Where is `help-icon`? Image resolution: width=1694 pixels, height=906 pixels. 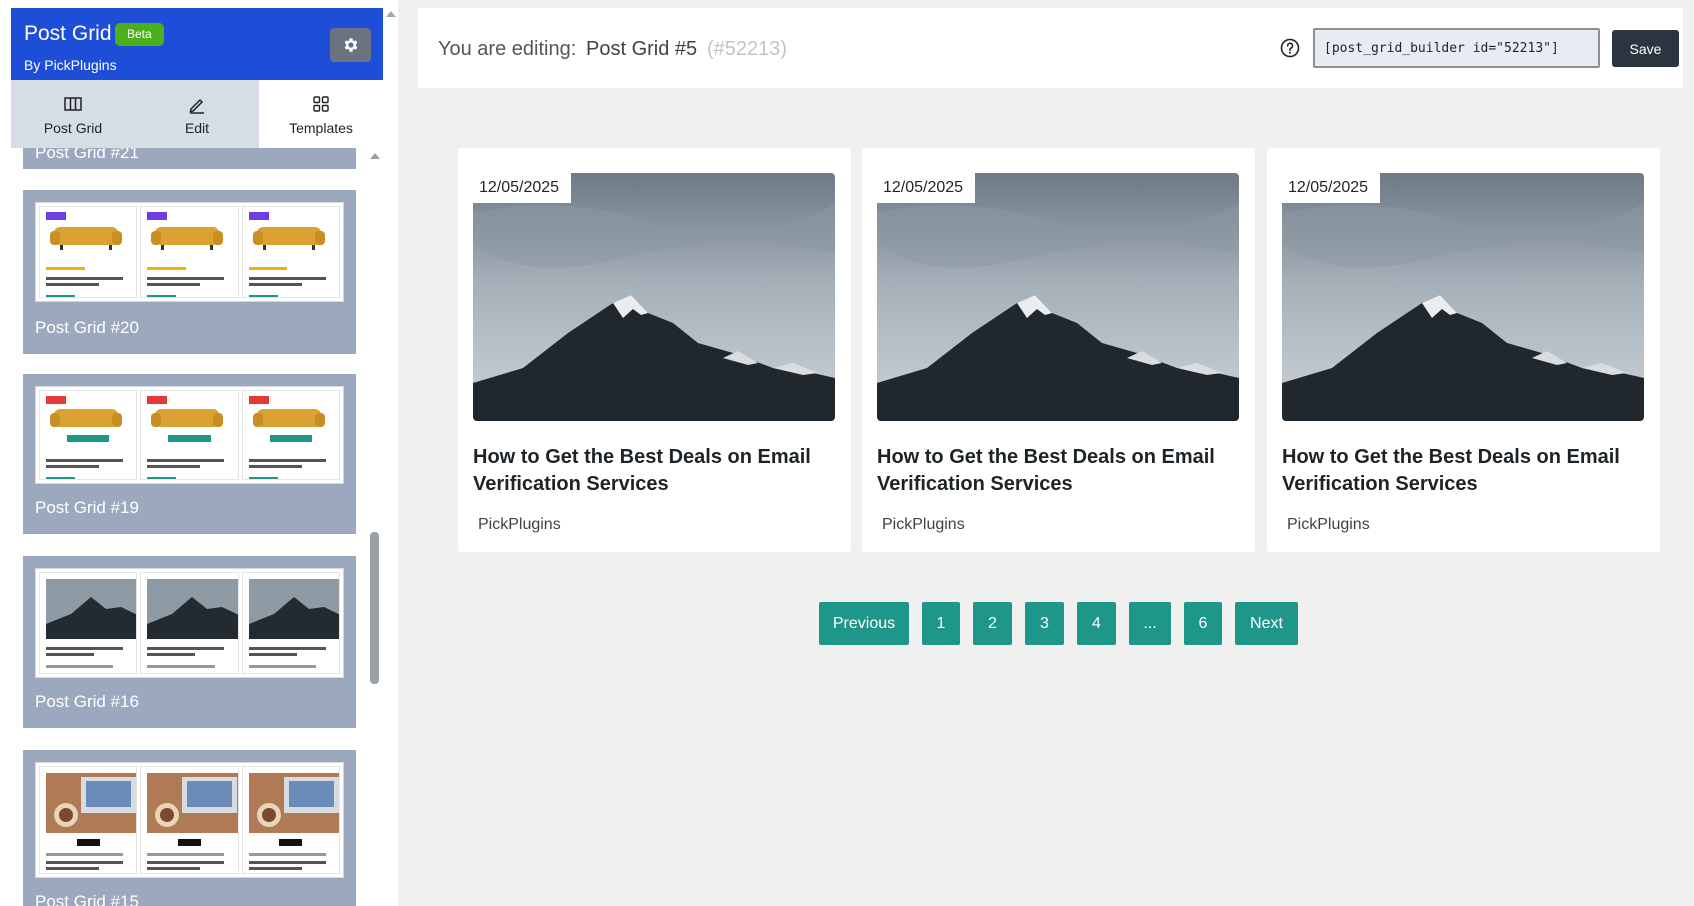 help-icon is located at coordinates (1290, 48).